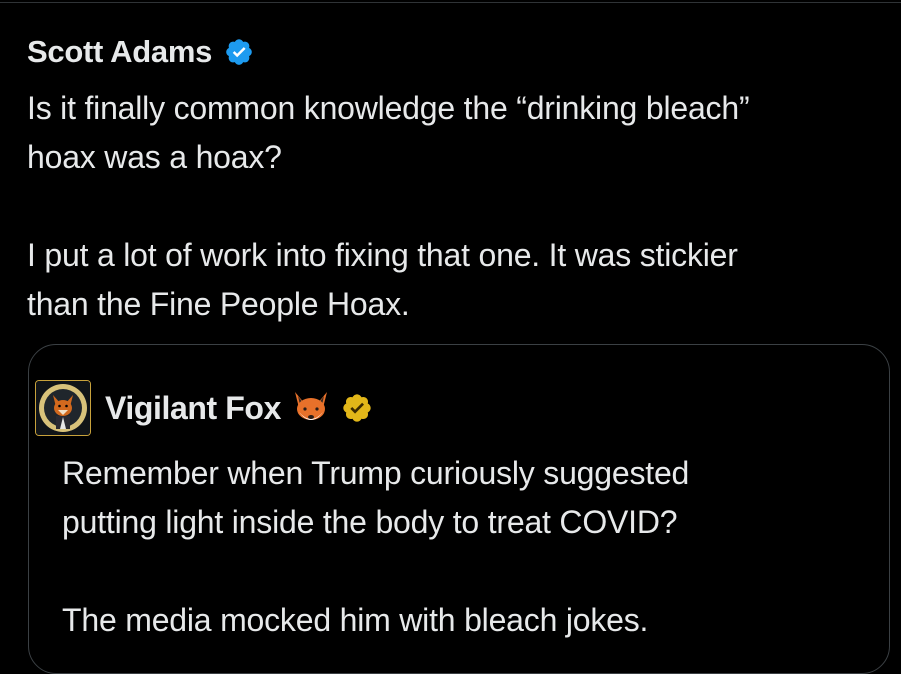 The image size is (901, 674). I want to click on divider, so click(450, 2).